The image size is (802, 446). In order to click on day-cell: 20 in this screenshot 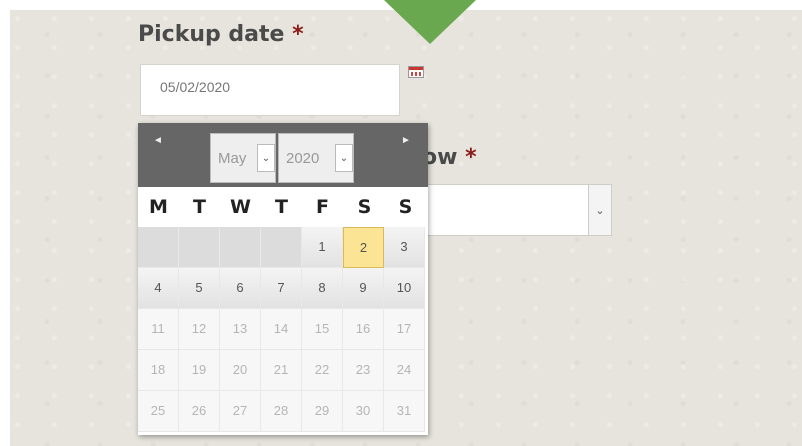, I will do `click(240, 370)`.